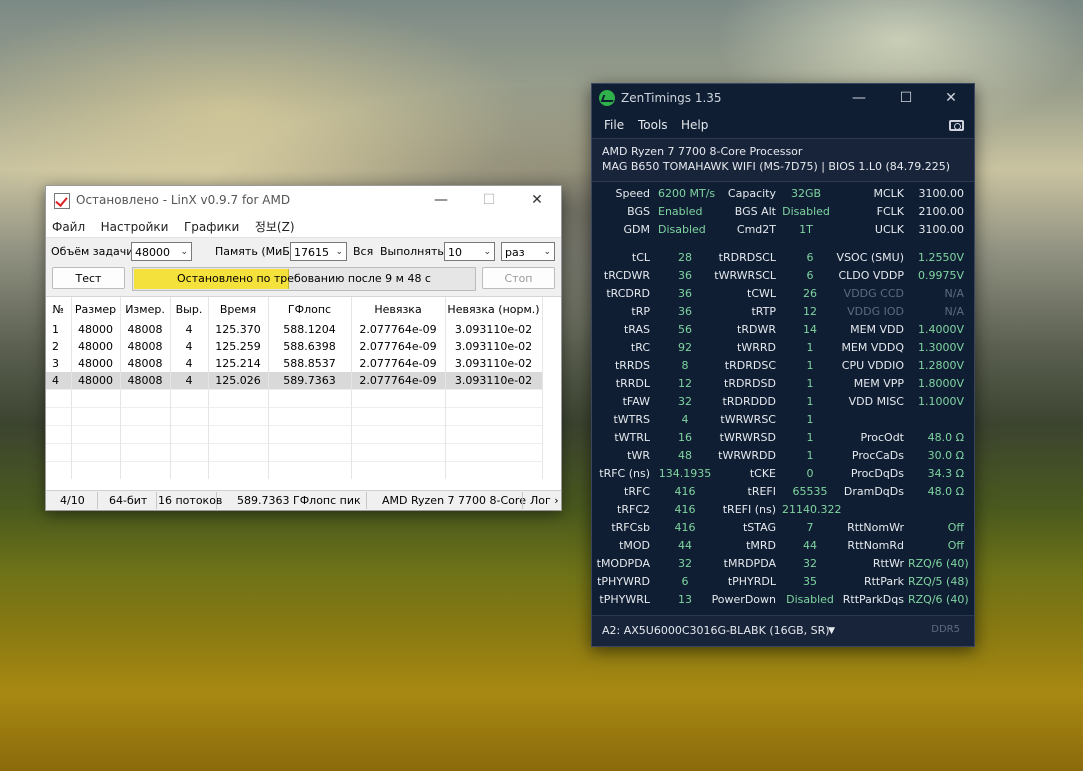  What do you see at coordinates (888, 563) in the screenshot?
I see `timing-label: RttWr` at bounding box center [888, 563].